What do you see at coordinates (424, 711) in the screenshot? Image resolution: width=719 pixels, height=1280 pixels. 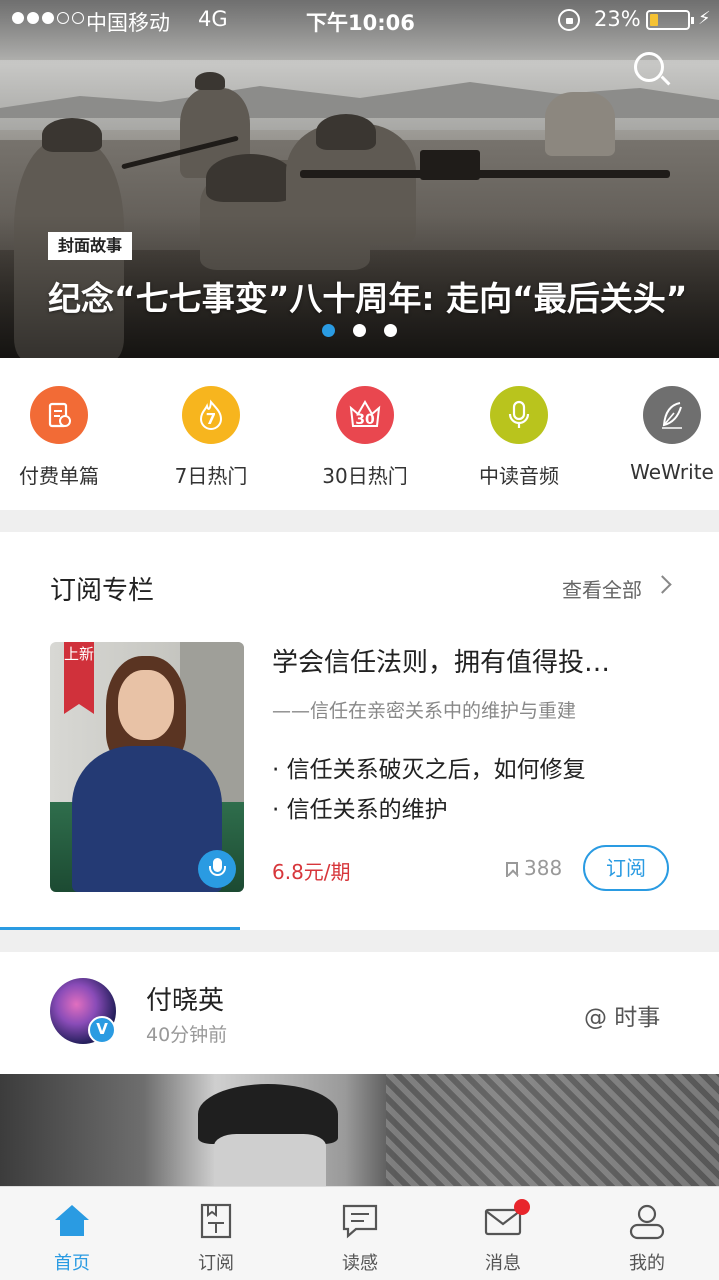 I see `column-subtitle: ——信任在亲密关系中的维护与重建` at bounding box center [424, 711].